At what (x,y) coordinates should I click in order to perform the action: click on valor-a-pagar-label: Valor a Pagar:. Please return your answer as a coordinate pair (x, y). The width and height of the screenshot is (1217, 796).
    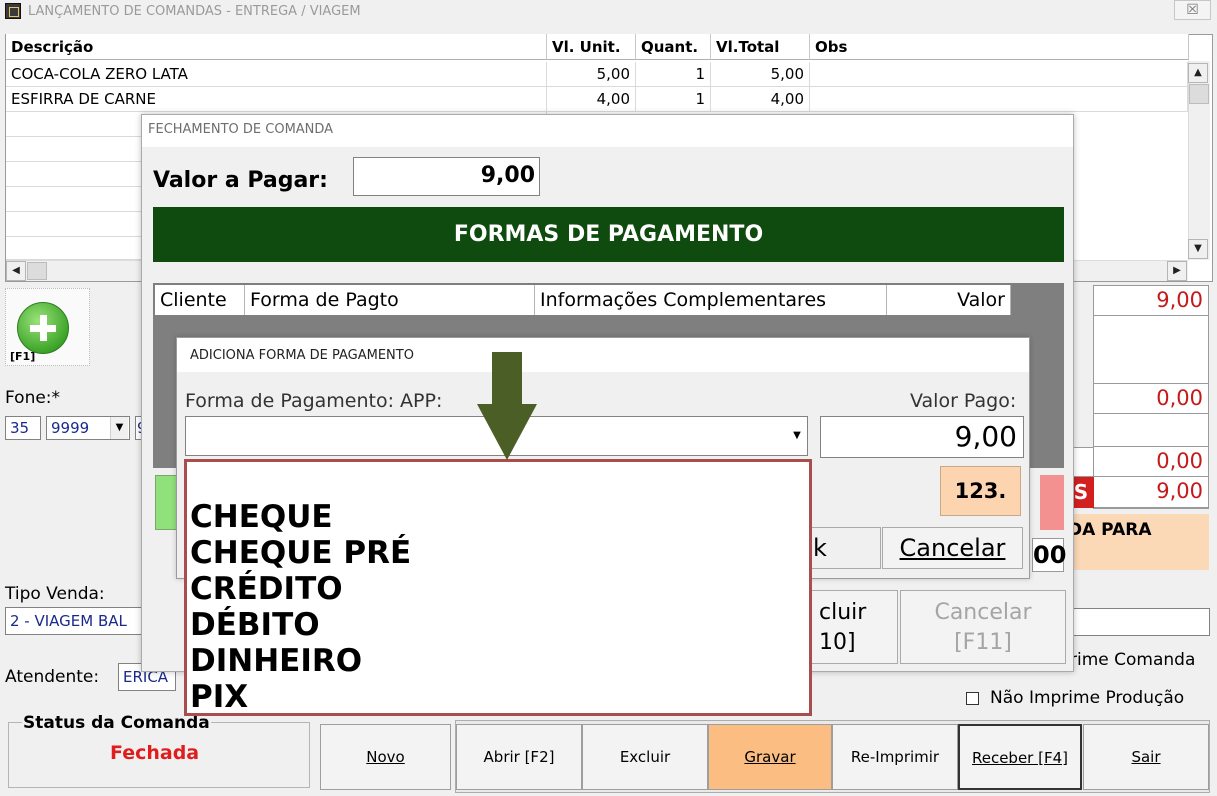
    Looking at the image, I should click on (240, 180).